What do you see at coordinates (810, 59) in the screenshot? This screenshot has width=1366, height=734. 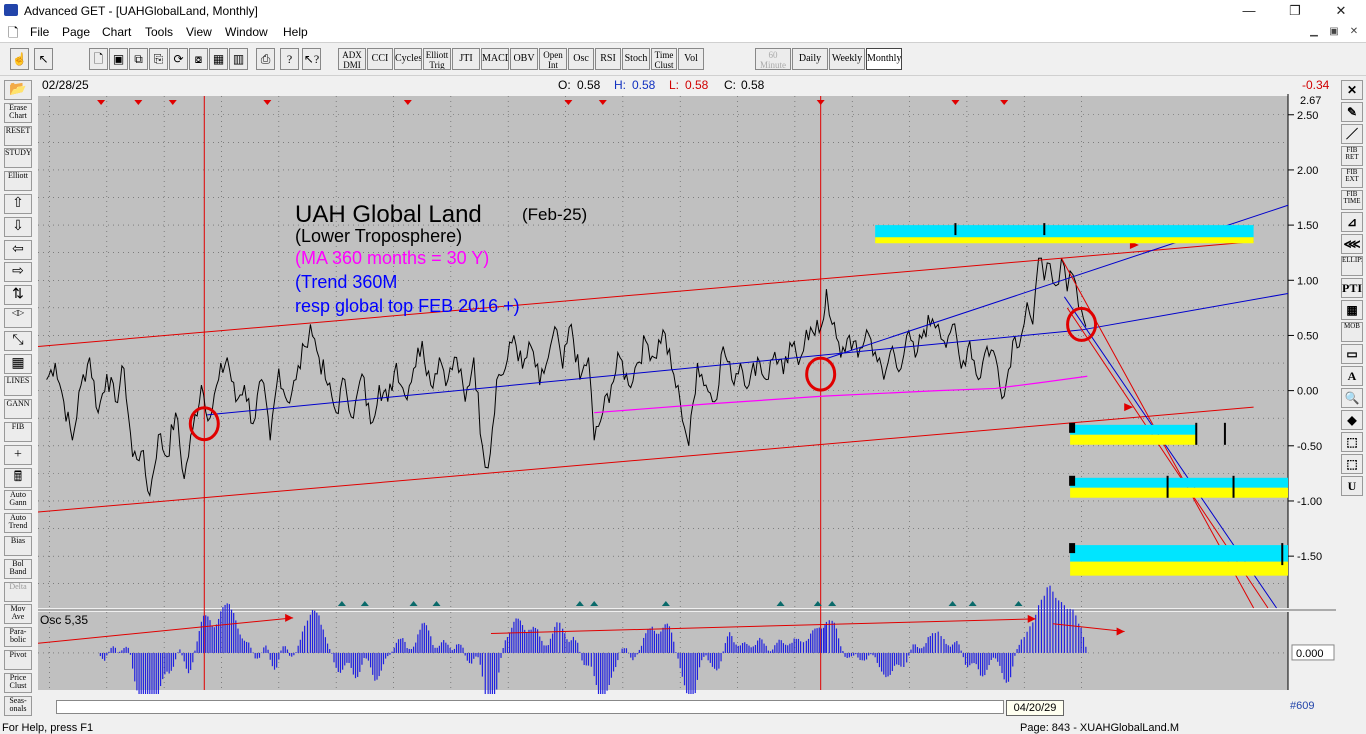 I see `period-daily-button: Daily` at bounding box center [810, 59].